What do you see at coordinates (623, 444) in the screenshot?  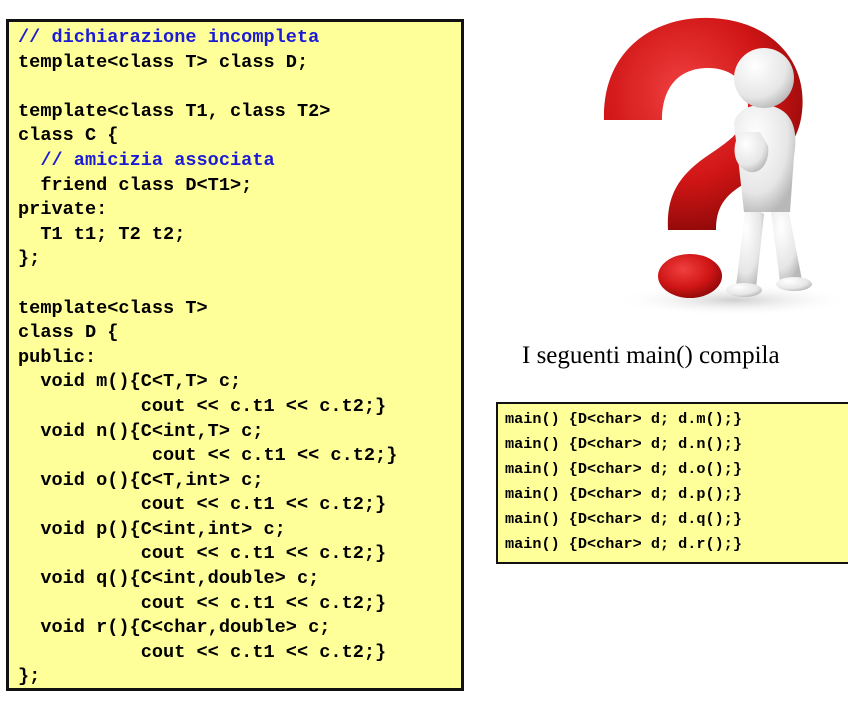 I see `main-option-line: main() {D<char> d; d.n();}` at bounding box center [623, 444].